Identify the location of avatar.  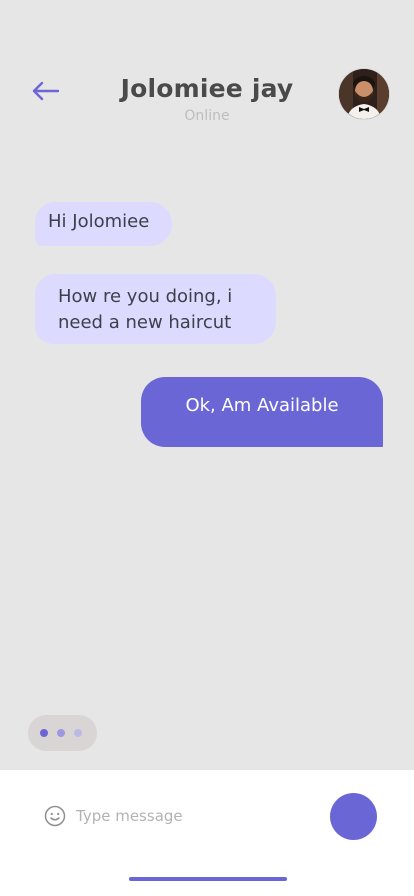
(364, 94).